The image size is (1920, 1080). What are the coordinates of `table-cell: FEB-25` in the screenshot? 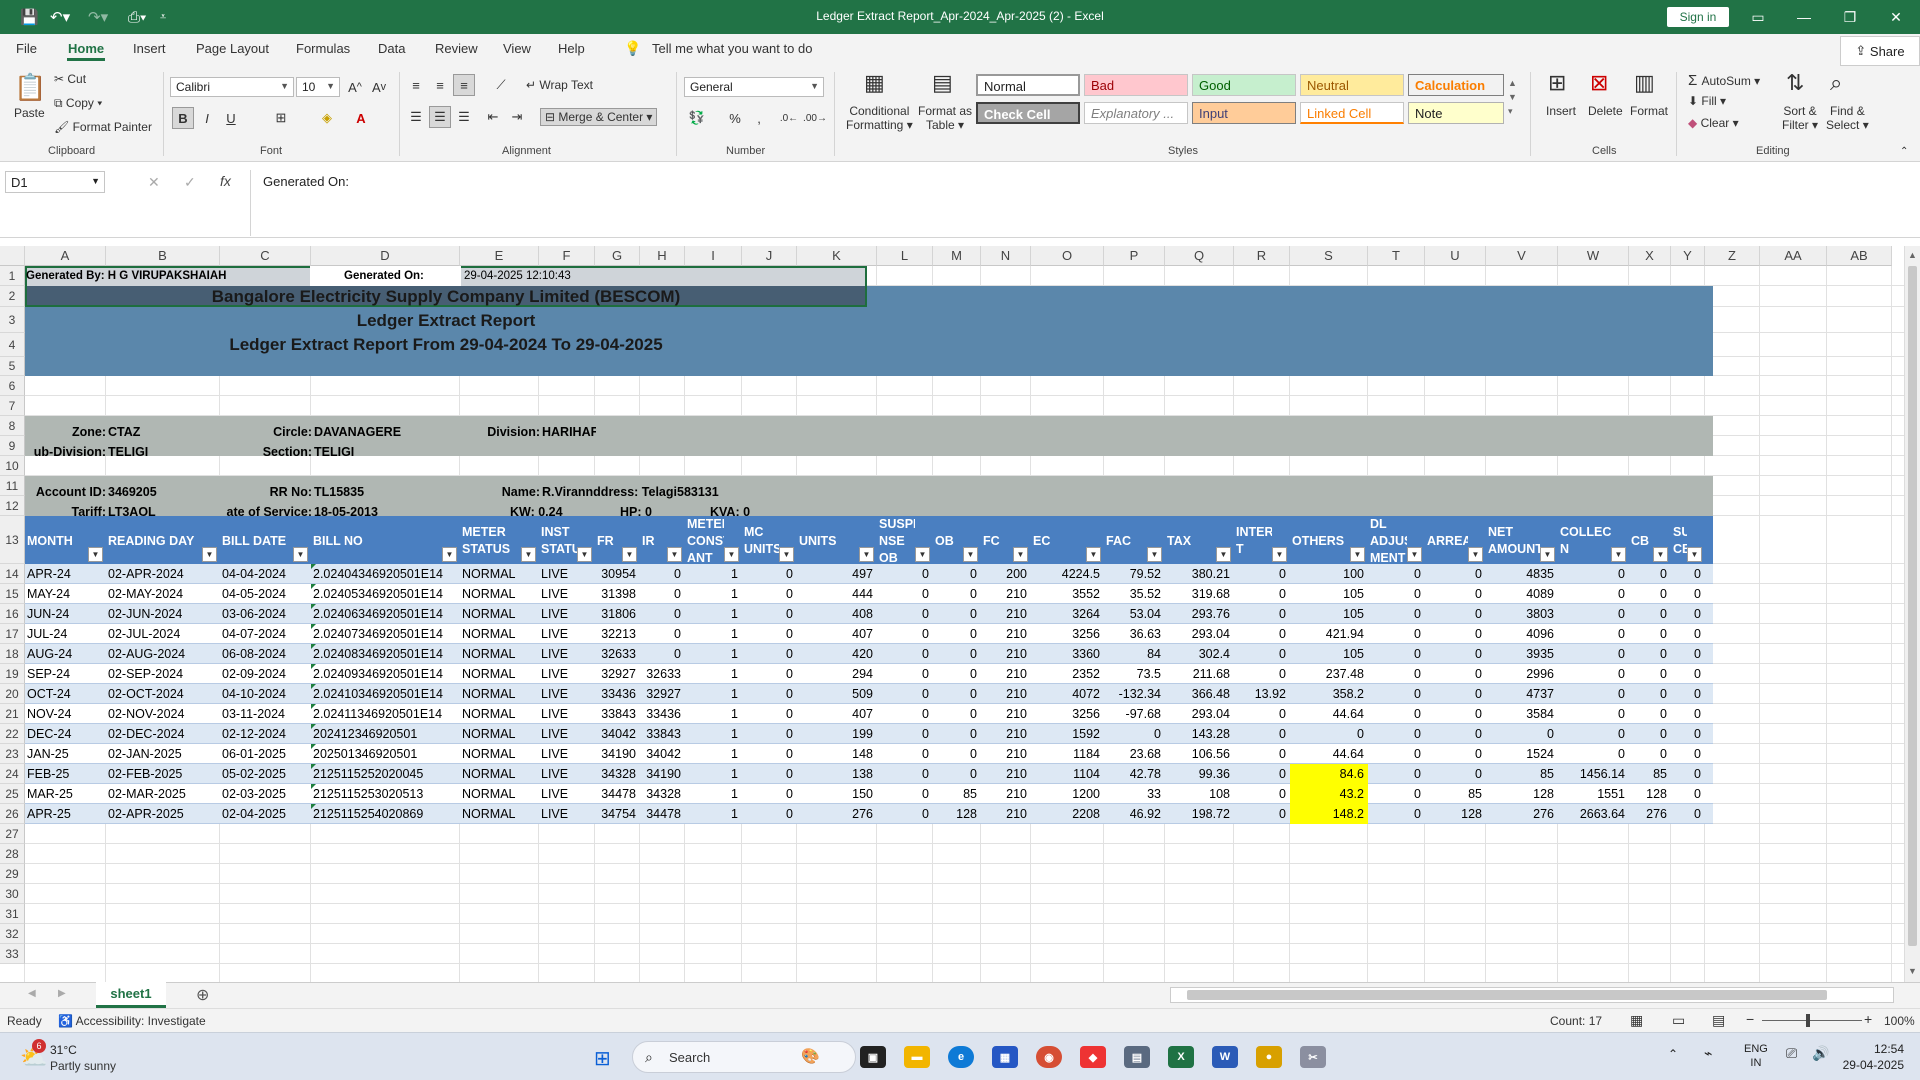 It's located at (66, 774).